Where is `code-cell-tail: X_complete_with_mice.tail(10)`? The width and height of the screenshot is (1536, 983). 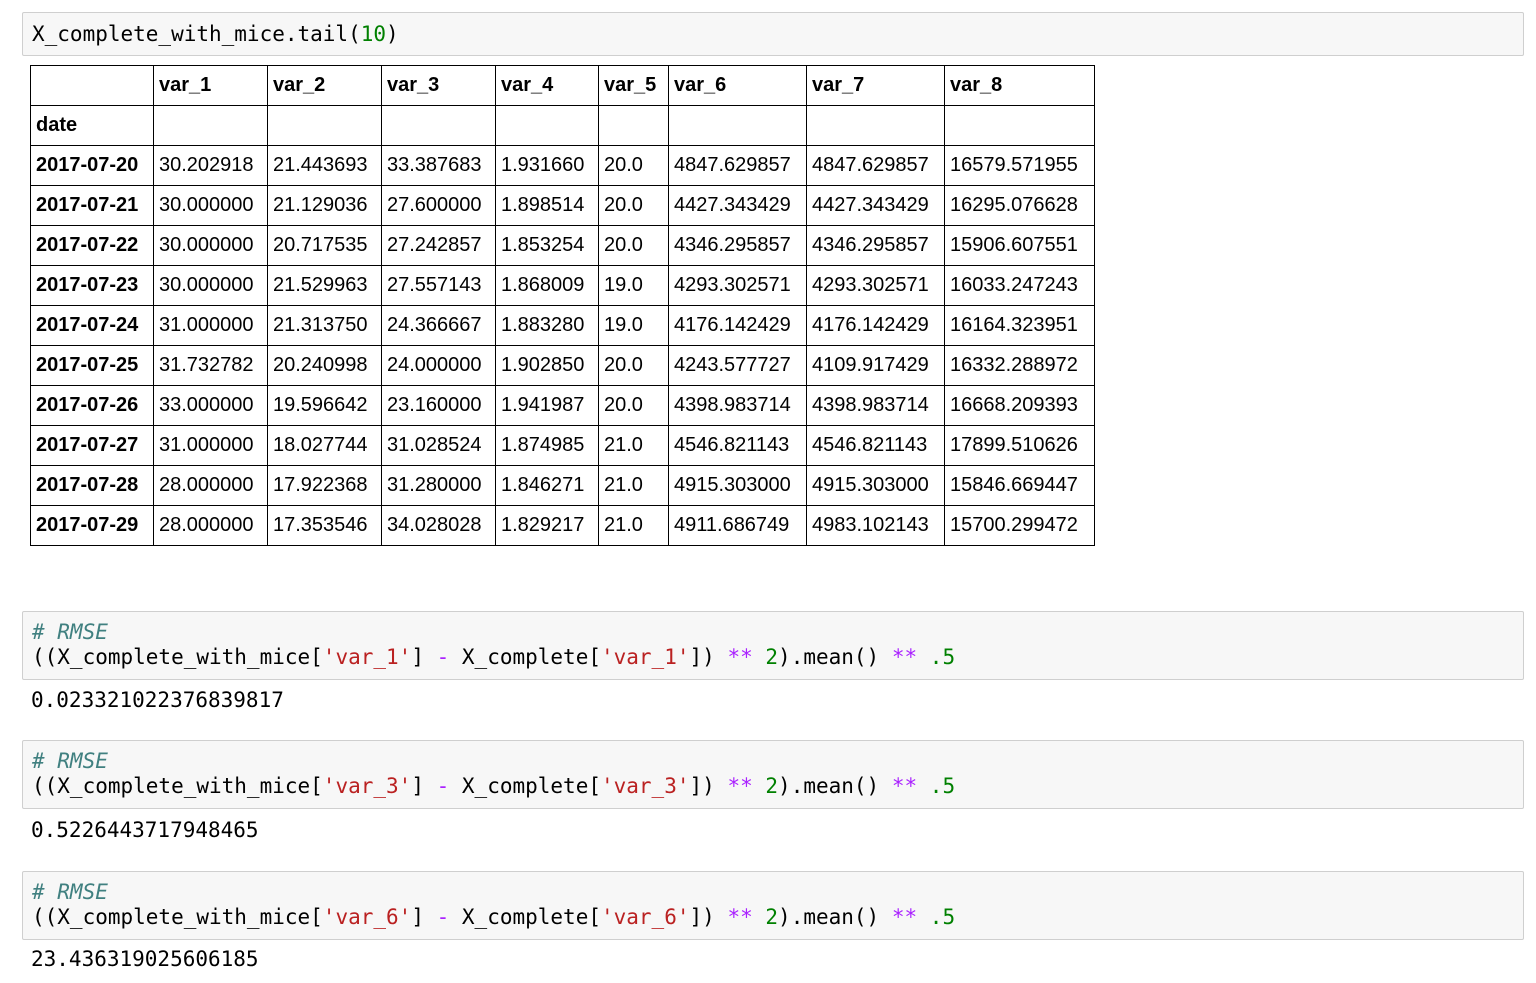
code-cell-tail: X_complete_with_mice.tail(10) is located at coordinates (773, 34).